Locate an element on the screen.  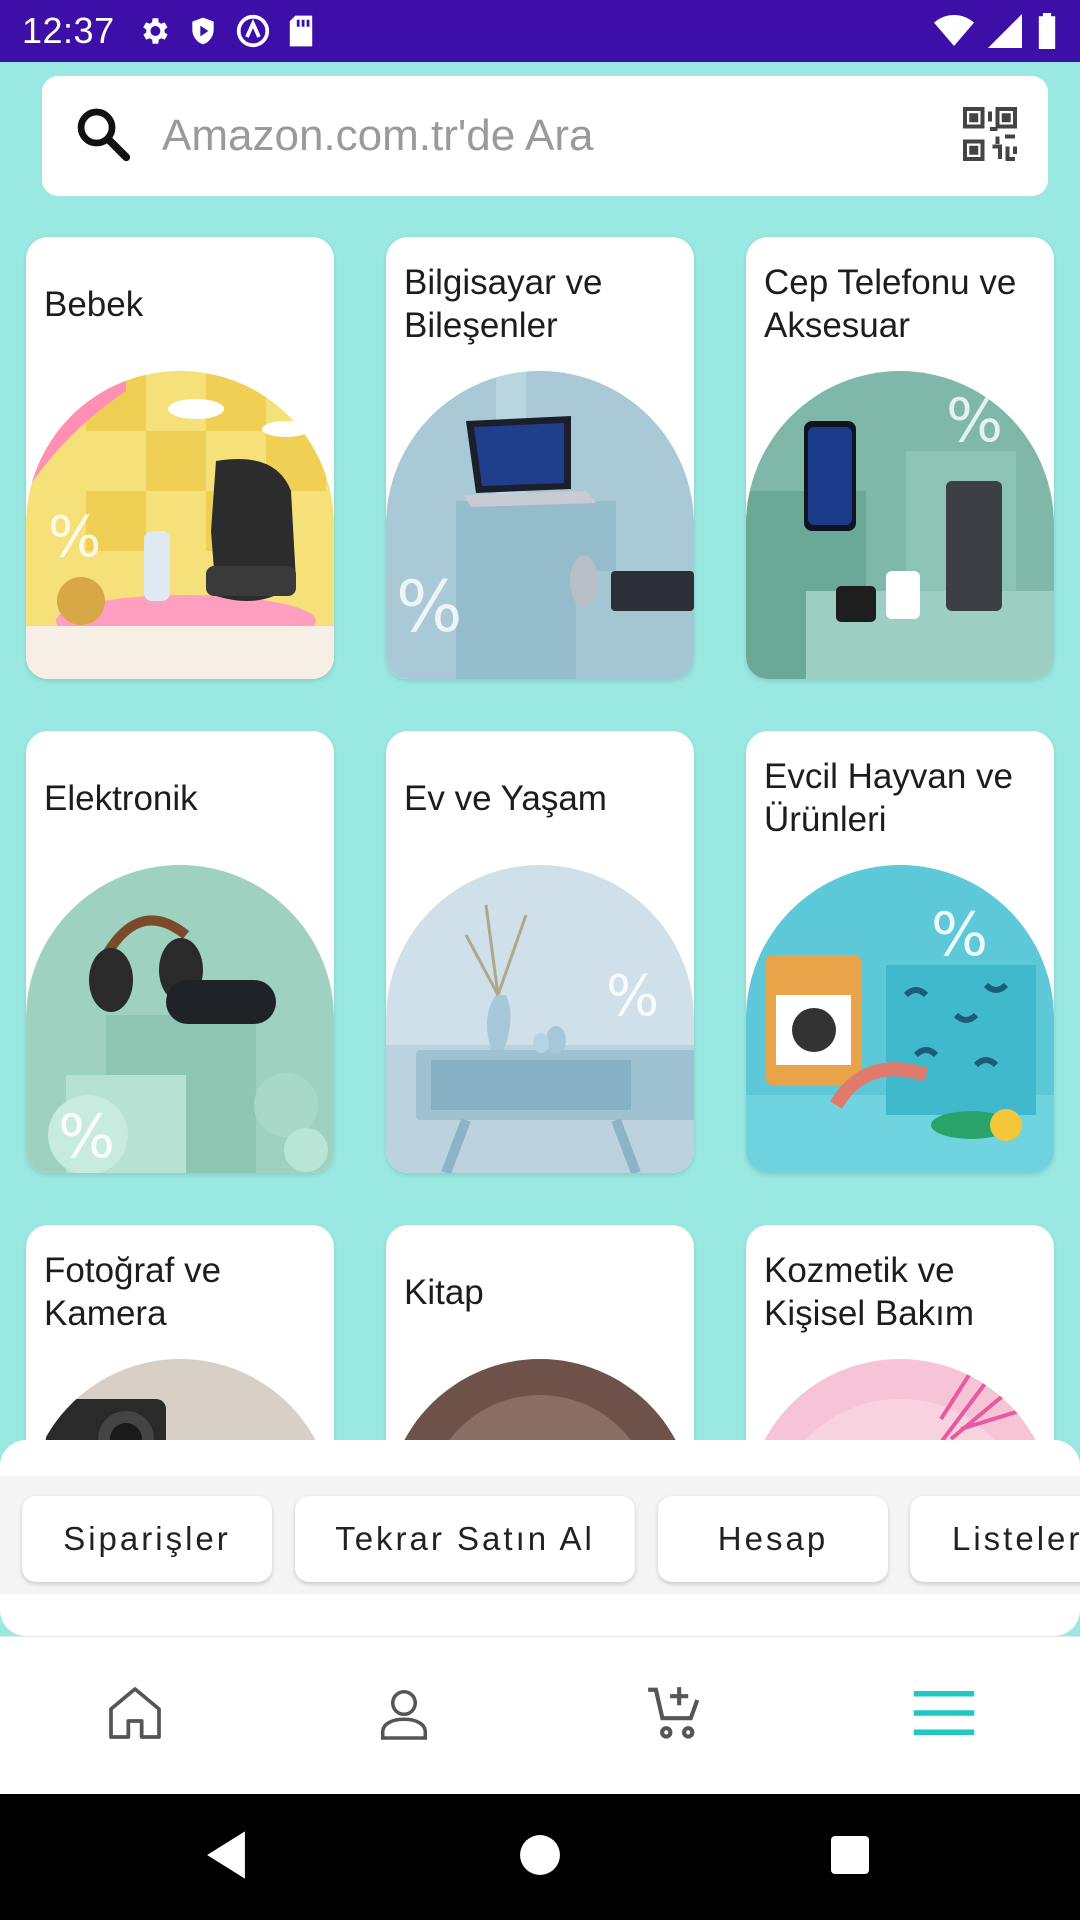
chip-lists: Listeler is located at coordinates (995, 1539).